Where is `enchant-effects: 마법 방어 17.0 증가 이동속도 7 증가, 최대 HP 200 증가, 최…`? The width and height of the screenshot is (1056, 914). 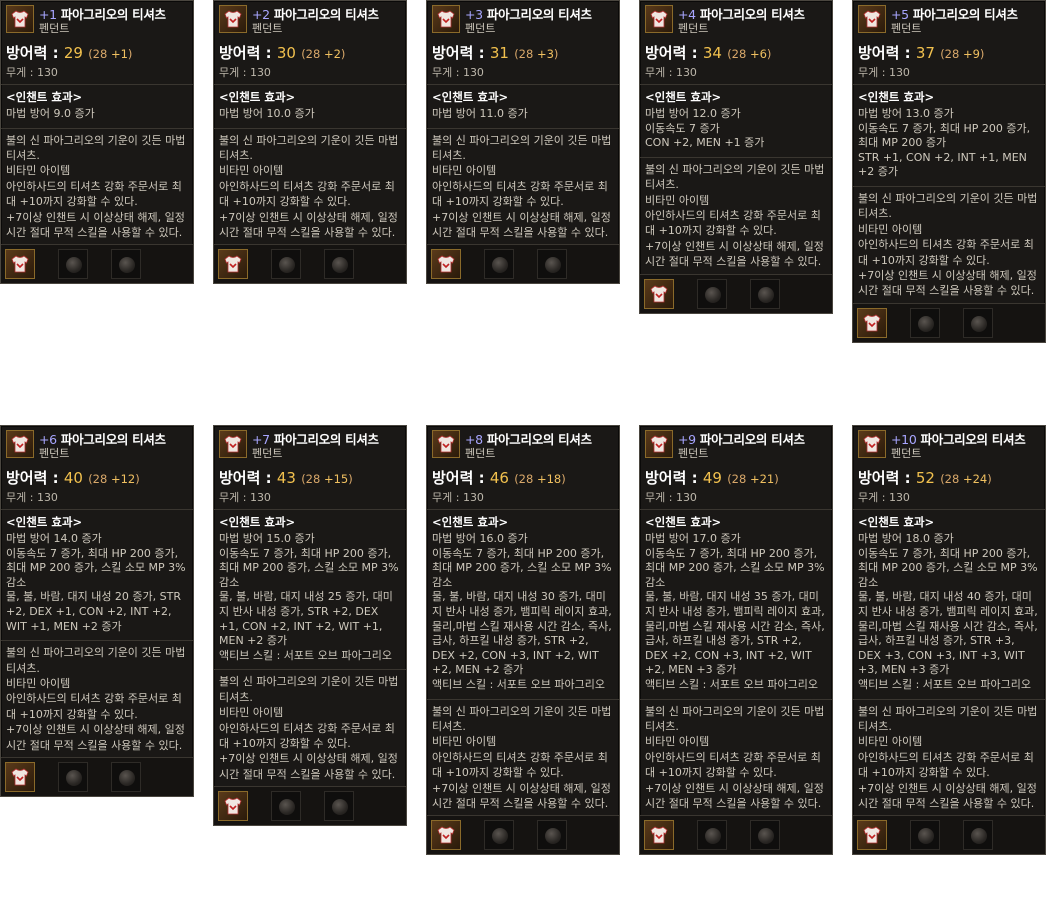
enchant-effects: 마법 방어 17.0 증가 이동속도 7 증가, 최대 HP 200 증가, 최… is located at coordinates (735, 611).